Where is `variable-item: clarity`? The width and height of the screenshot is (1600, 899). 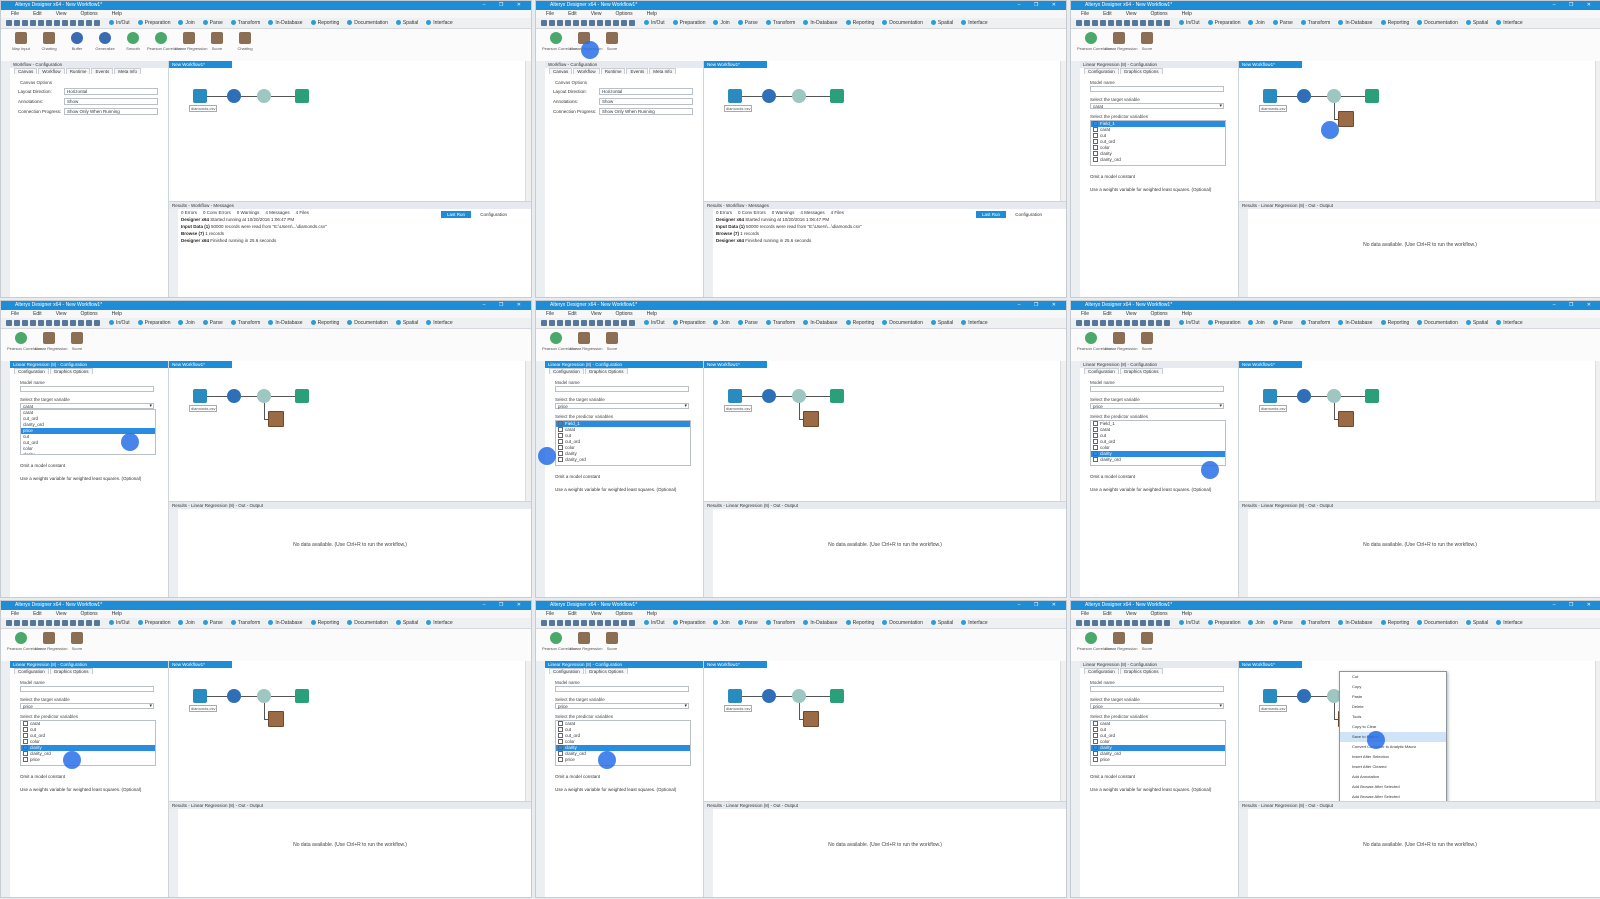
variable-item: clarity is located at coordinates (88, 453).